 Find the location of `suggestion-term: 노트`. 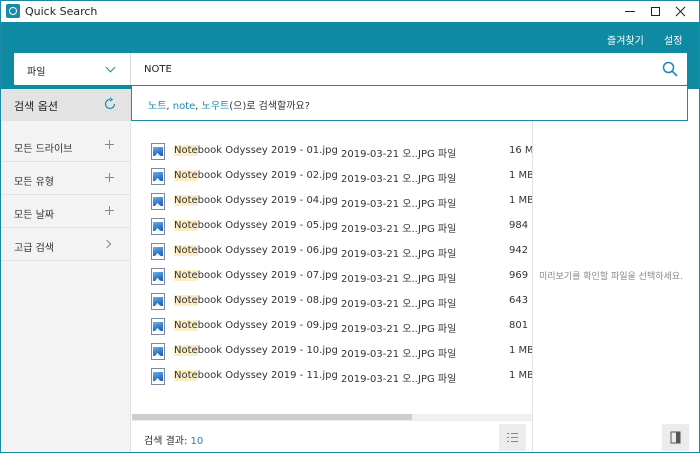

suggestion-term: 노트 is located at coordinates (157, 106).